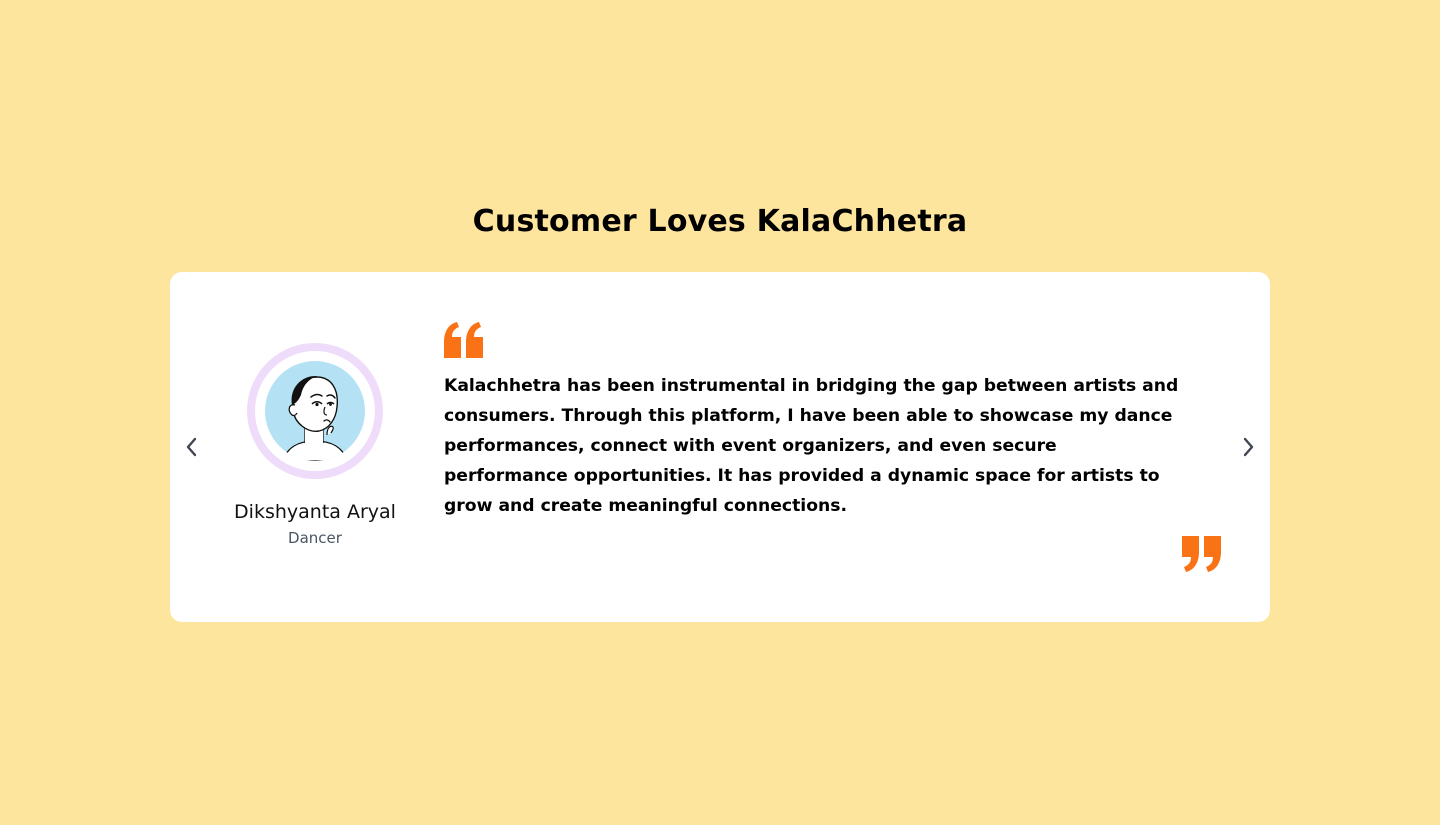  What do you see at coordinates (315, 538) in the screenshot?
I see `author-role: Dancer` at bounding box center [315, 538].